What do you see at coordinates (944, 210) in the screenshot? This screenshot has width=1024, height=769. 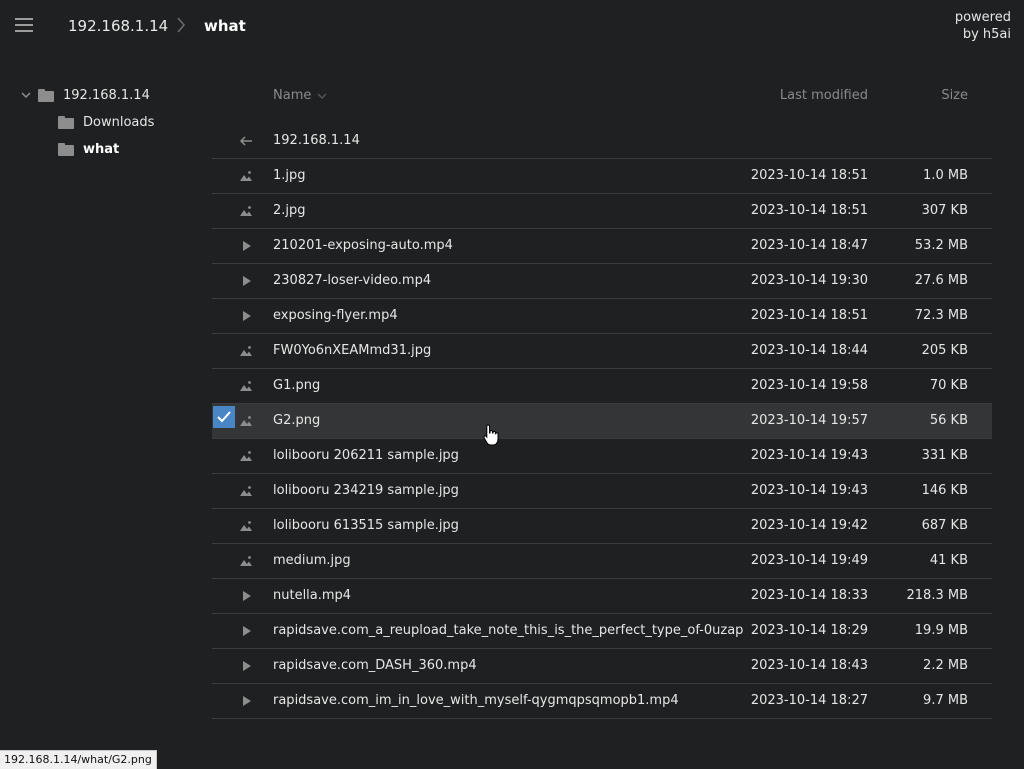 I see `file-size: 307 KB` at bounding box center [944, 210].